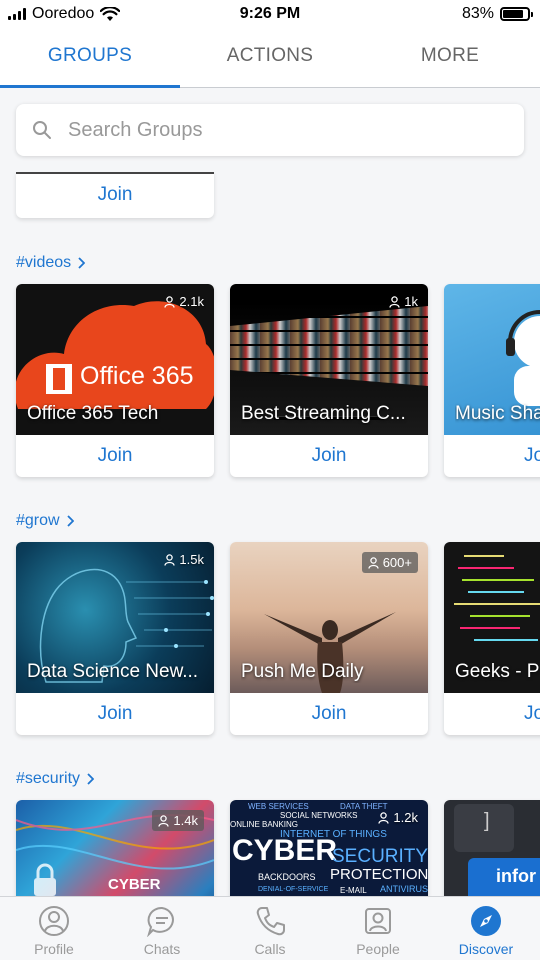 This screenshot has width=540, height=960. I want to click on member-count: 1.2k, so click(398, 817).